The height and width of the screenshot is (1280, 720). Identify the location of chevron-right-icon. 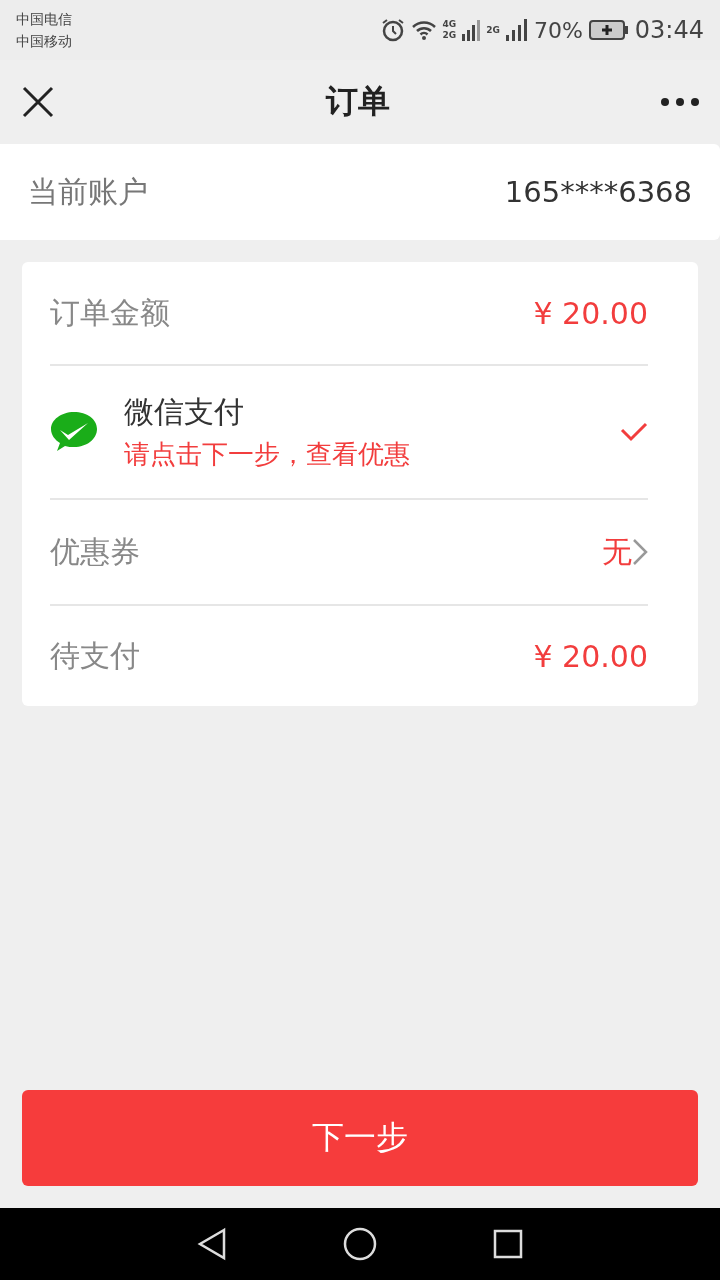
(640, 552).